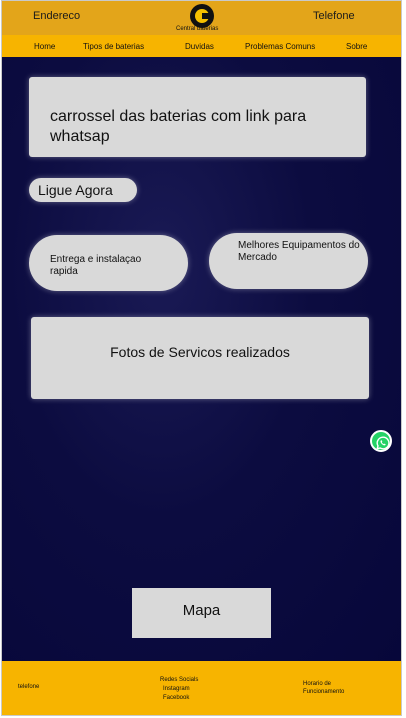 This screenshot has height=718, width=406. Describe the element at coordinates (280, 46) in the screenshot. I see `nav-item-problemas-comuns: Problemas Comuns` at that location.